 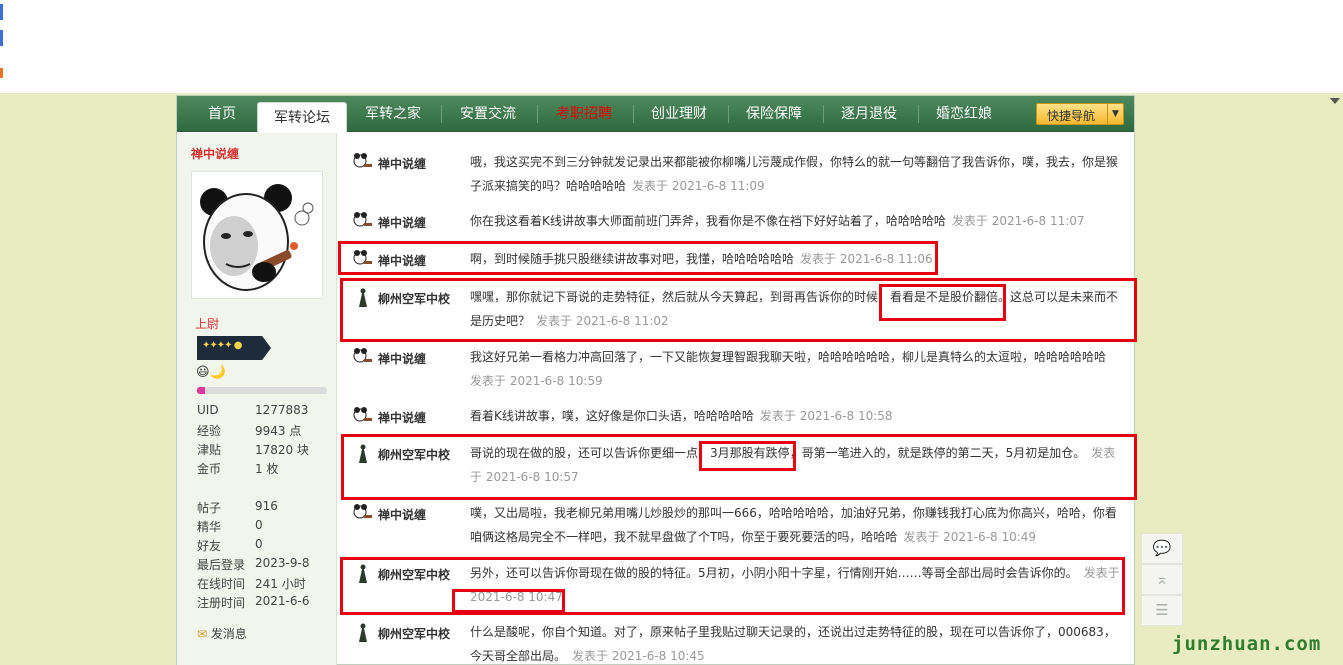 What do you see at coordinates (826, 416) in the screenshot?
I see `post-time: 发表于 2021-6-8 10:58` at bounding box center [826, 416].